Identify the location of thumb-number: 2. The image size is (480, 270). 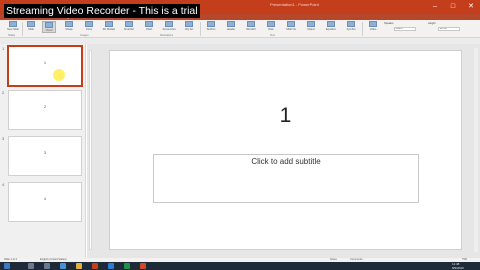
(3, 92).